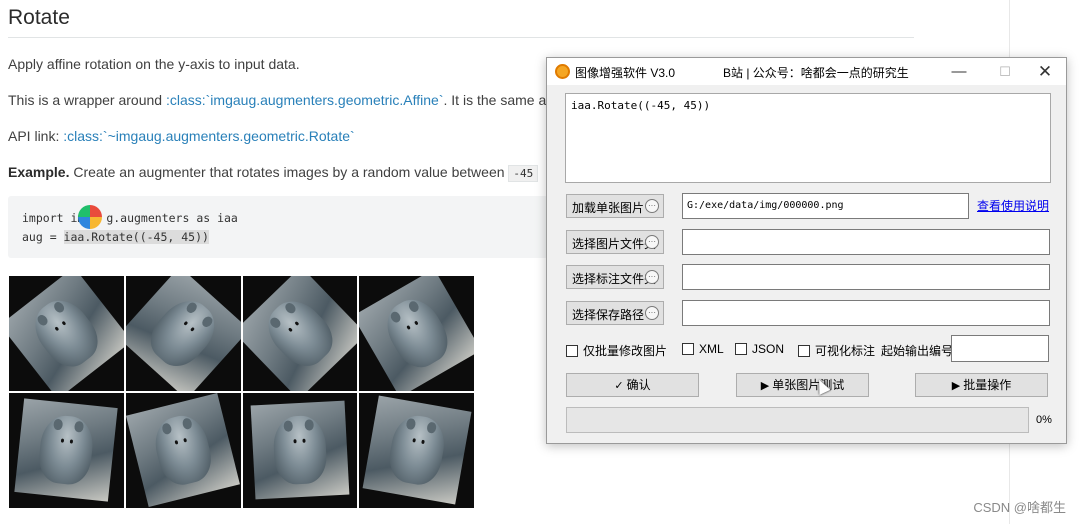 Image resolution: width=1080 pixels, height=524 pixels. I want to click on title-bar: 图像增强软件 V3.0 B站 | 公众号：啥都会一点的研究生 — ☐ ✕, so click(806, 71).